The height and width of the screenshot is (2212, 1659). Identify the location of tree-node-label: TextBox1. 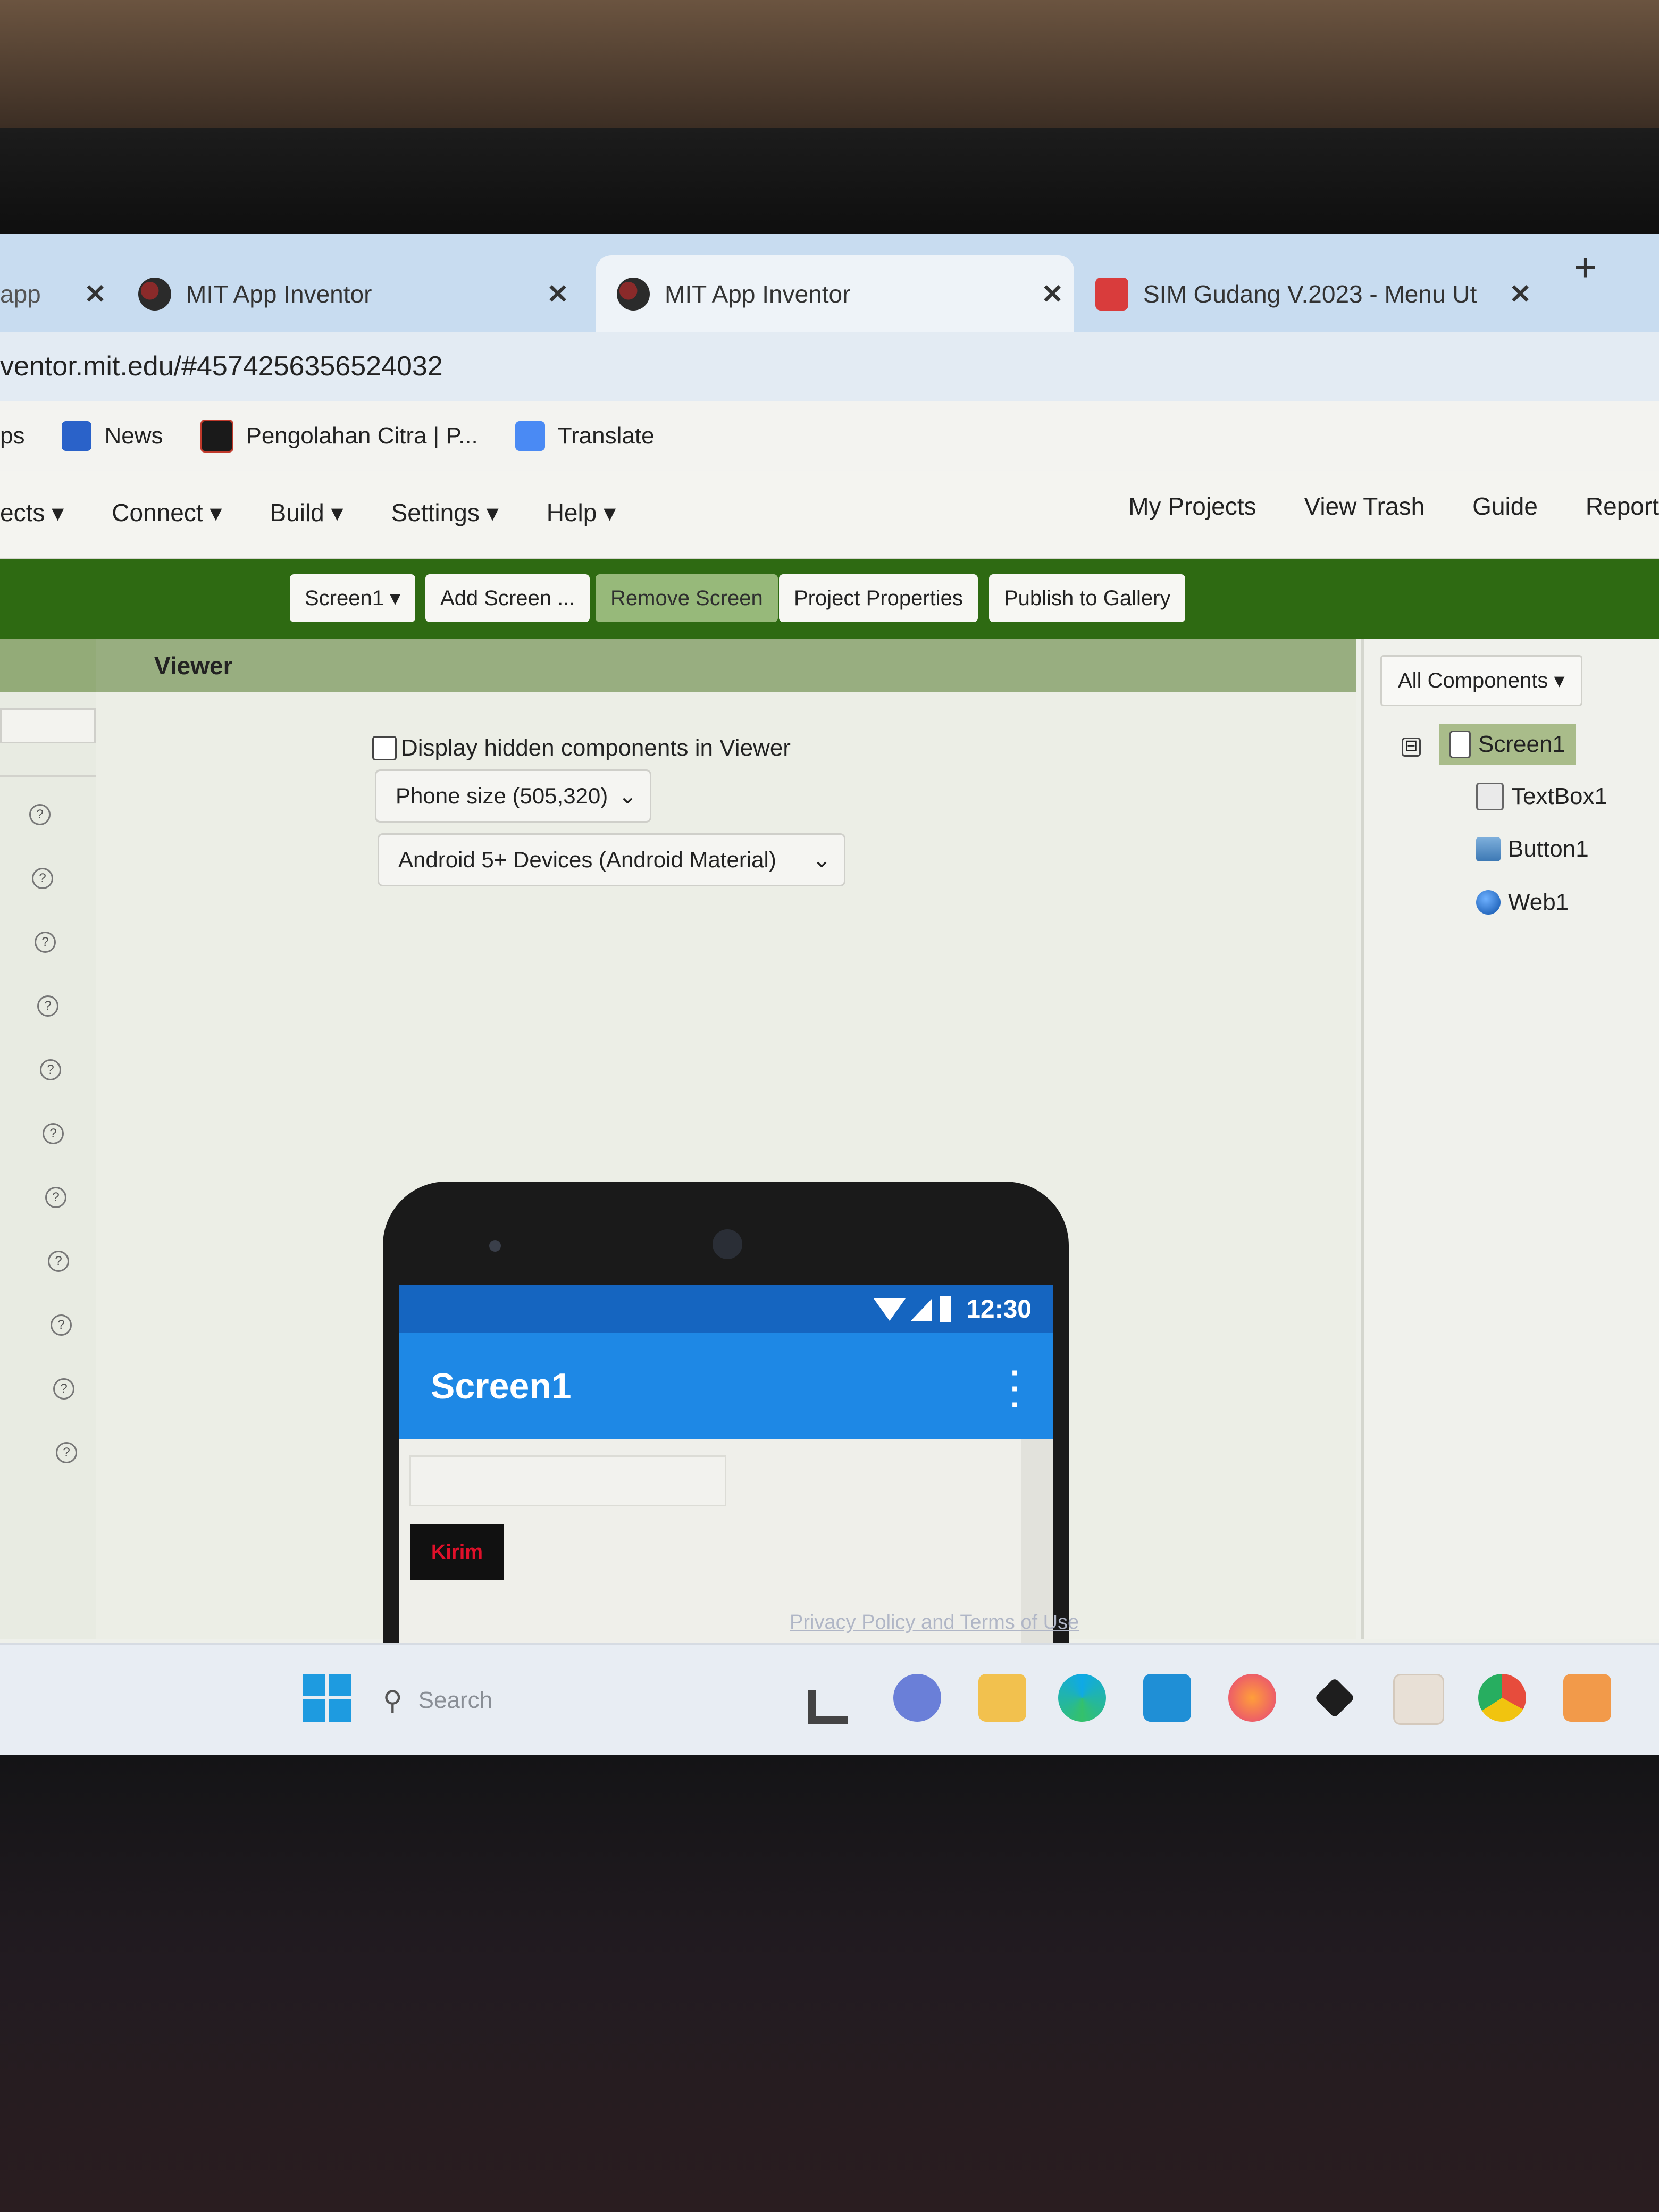
(1559, 796).